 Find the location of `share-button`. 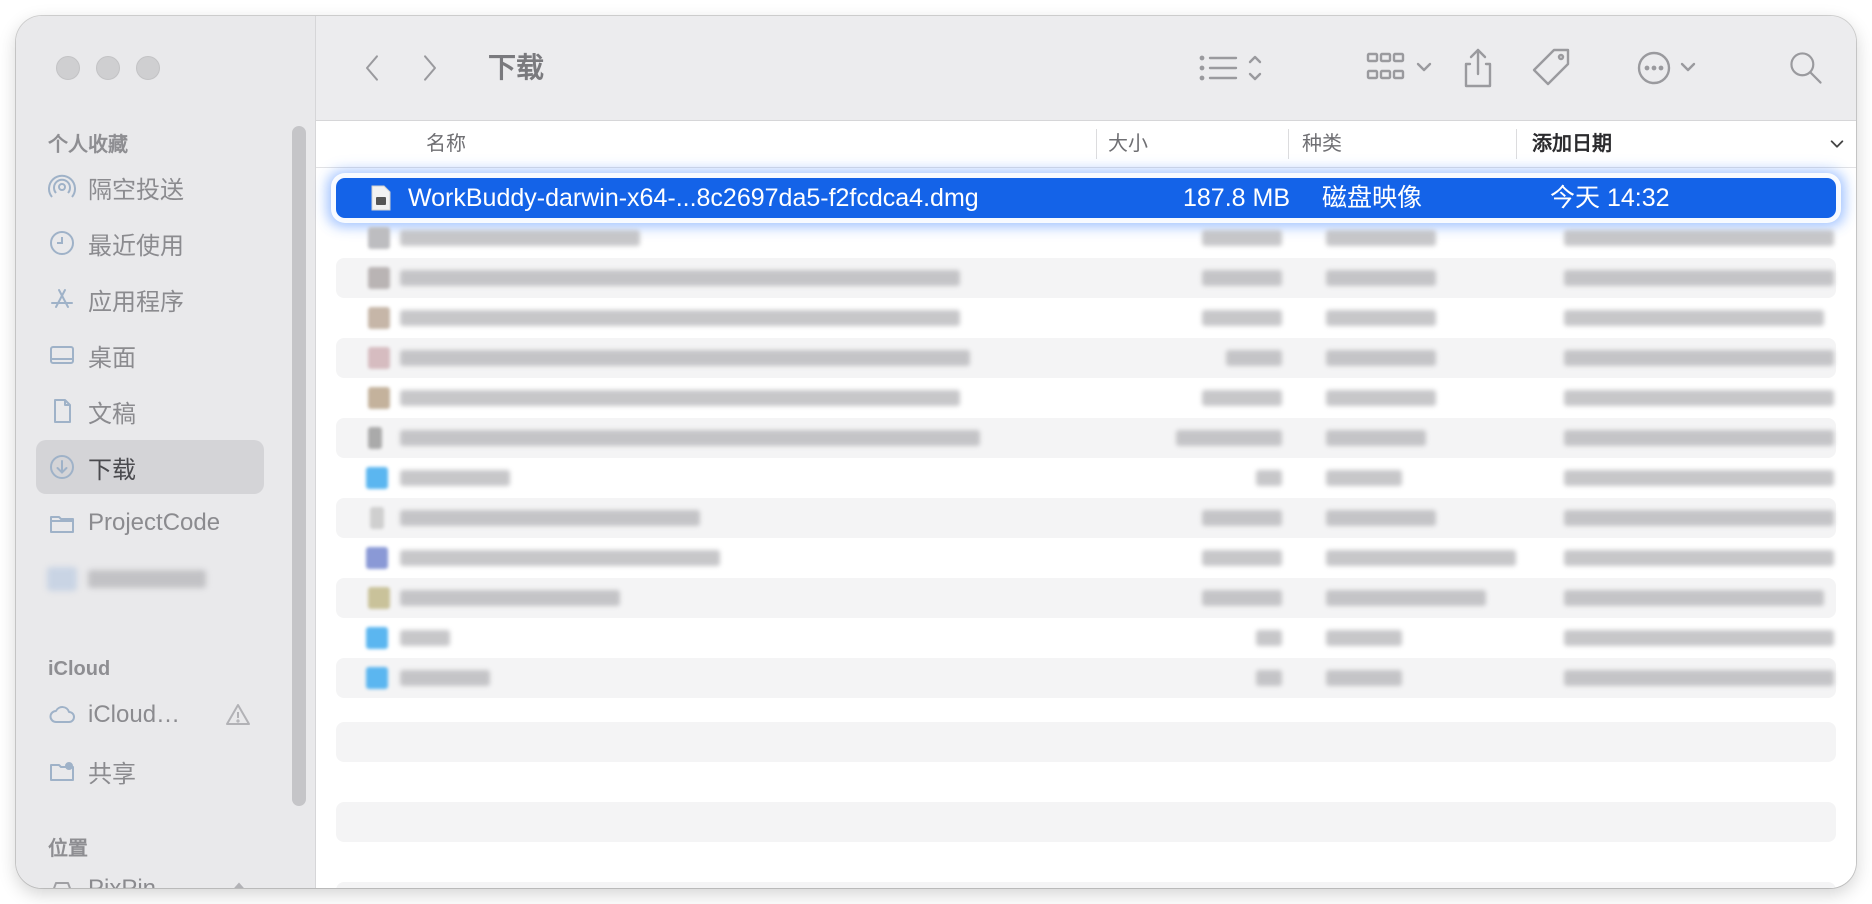

share-button is located at coordinates (1478, 68).